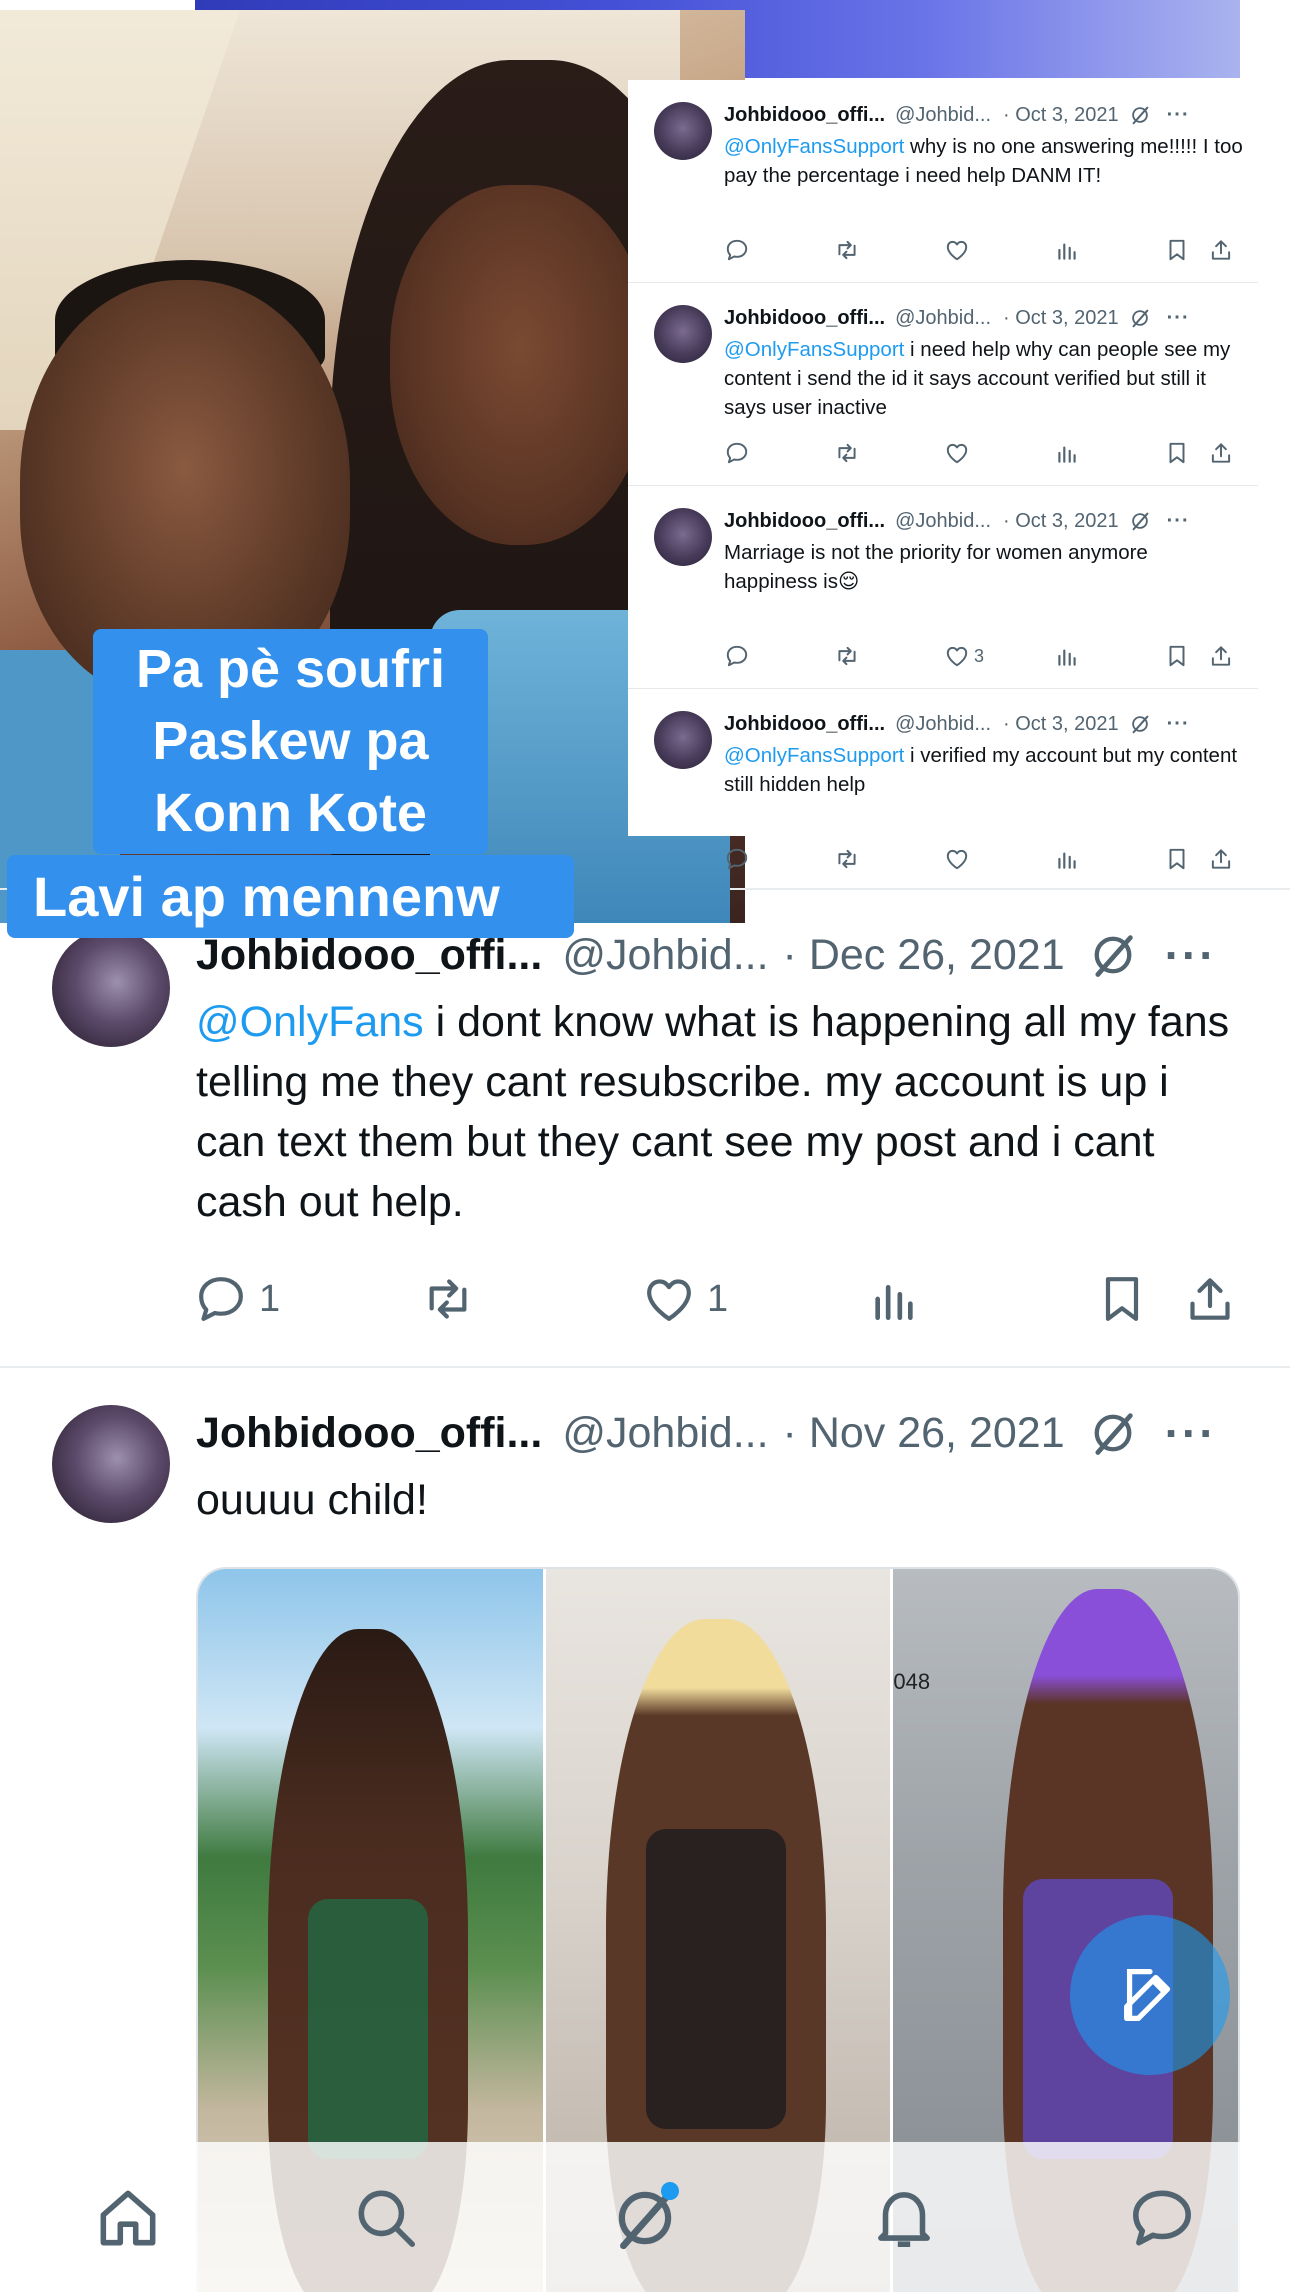  I want to click on messages-icon, so click(1162, 2218).